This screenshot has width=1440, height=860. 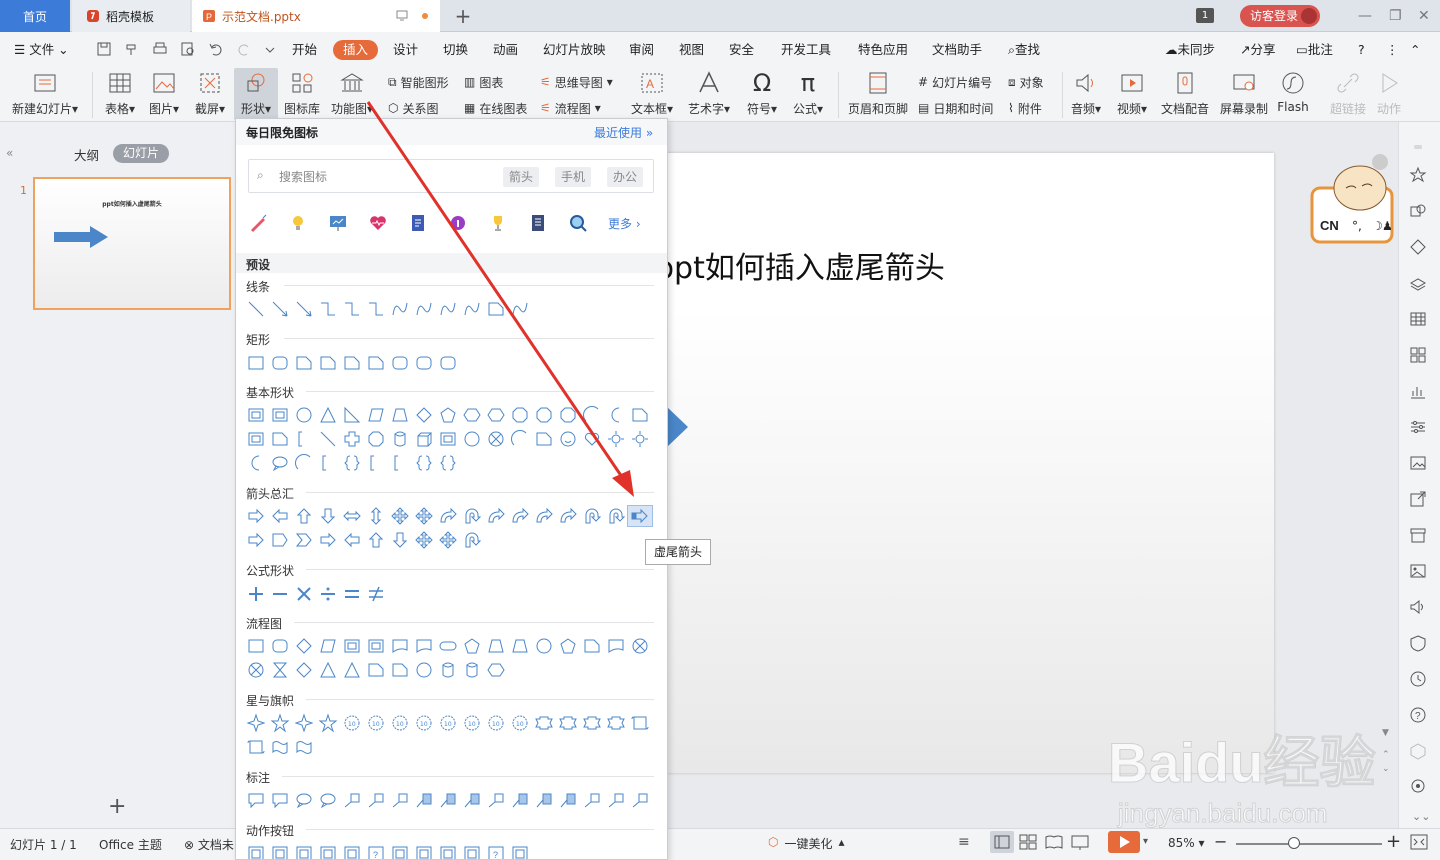 I want to click on audio-button: 音频▾, so click(x=1086, y=93).